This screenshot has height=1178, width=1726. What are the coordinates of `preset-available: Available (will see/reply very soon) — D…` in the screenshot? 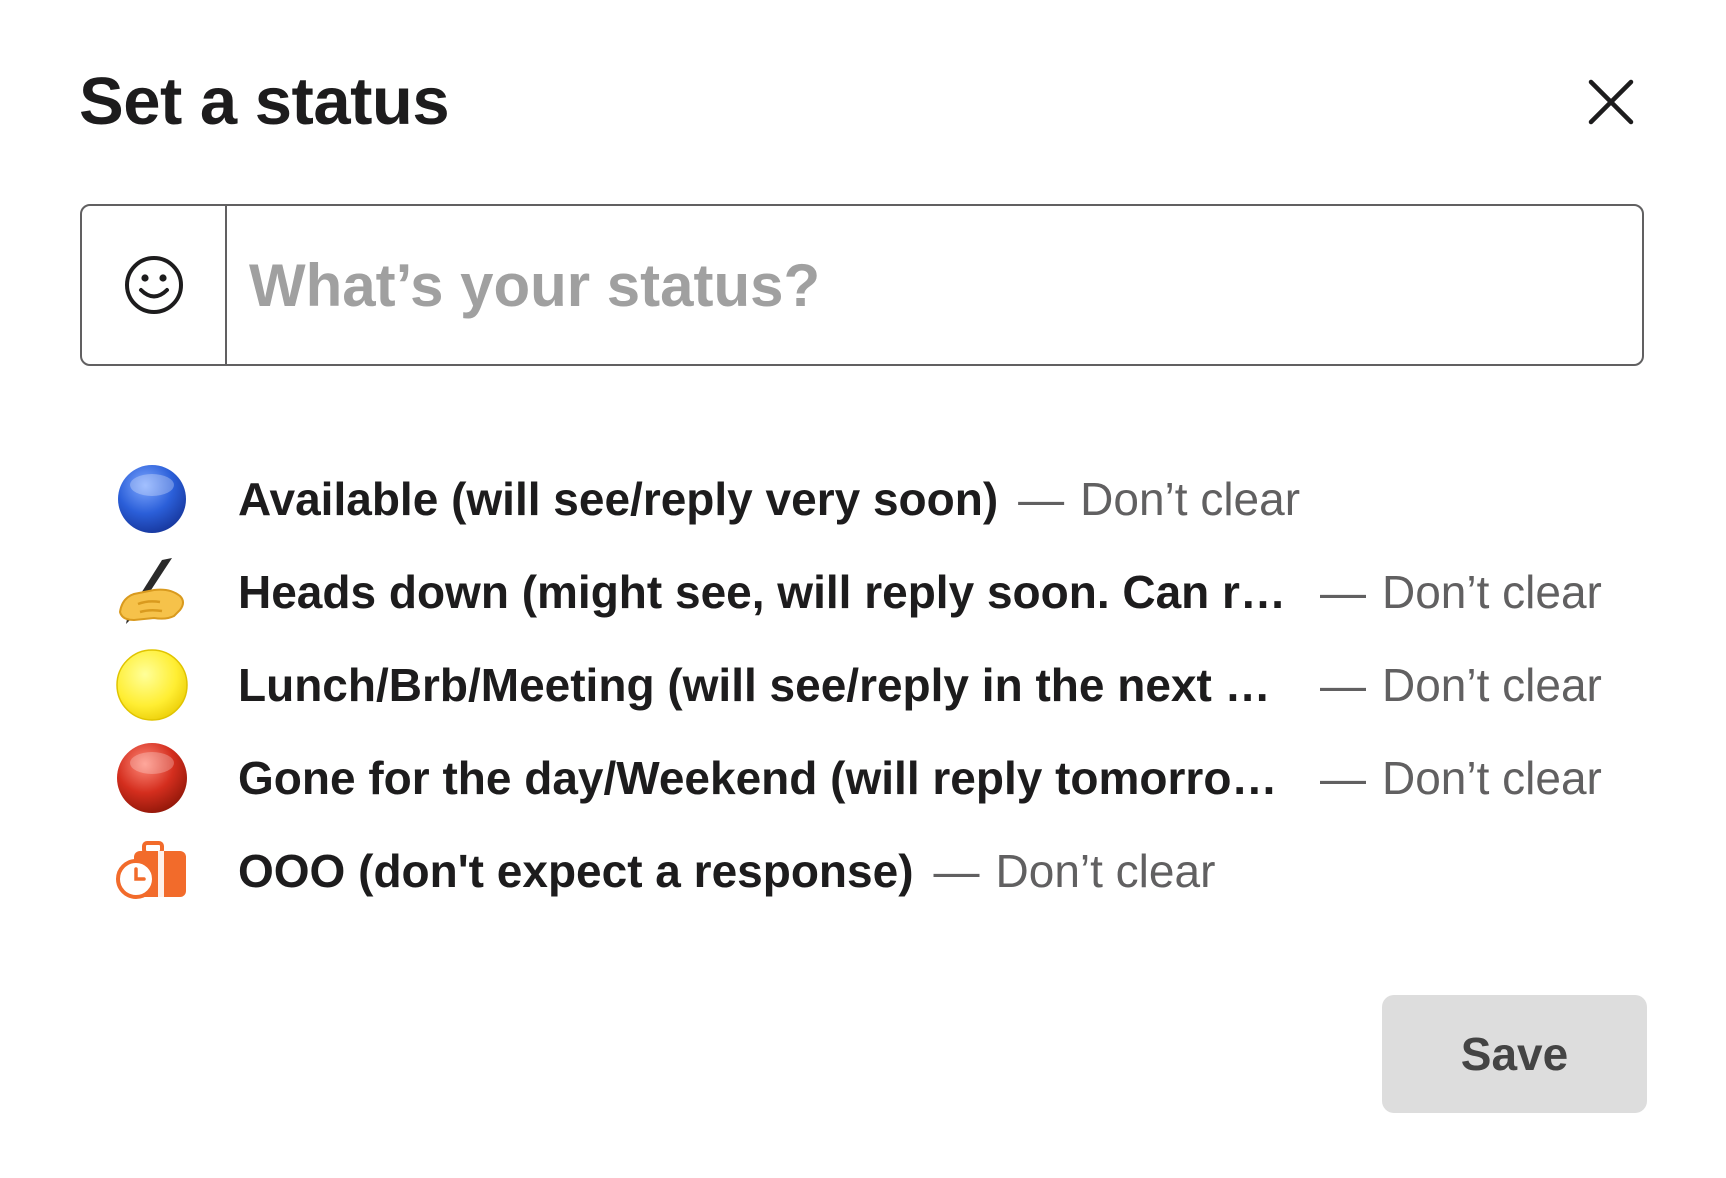 It's located at (882, 498).